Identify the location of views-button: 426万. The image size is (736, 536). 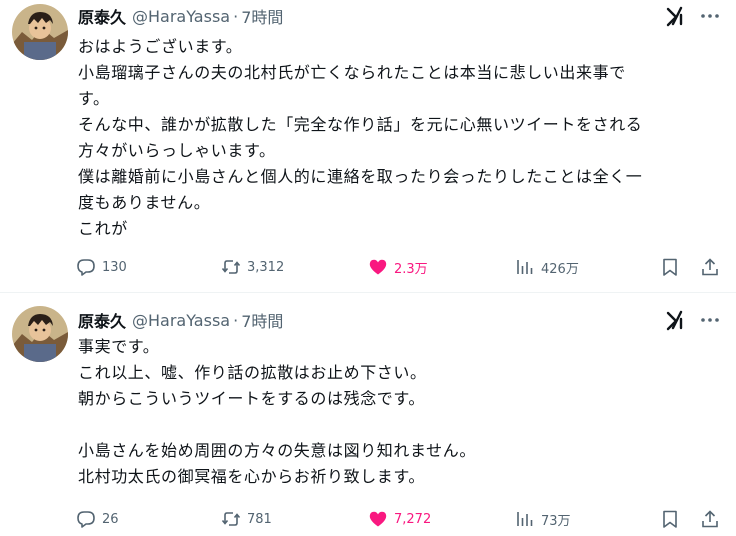
(547, 267).